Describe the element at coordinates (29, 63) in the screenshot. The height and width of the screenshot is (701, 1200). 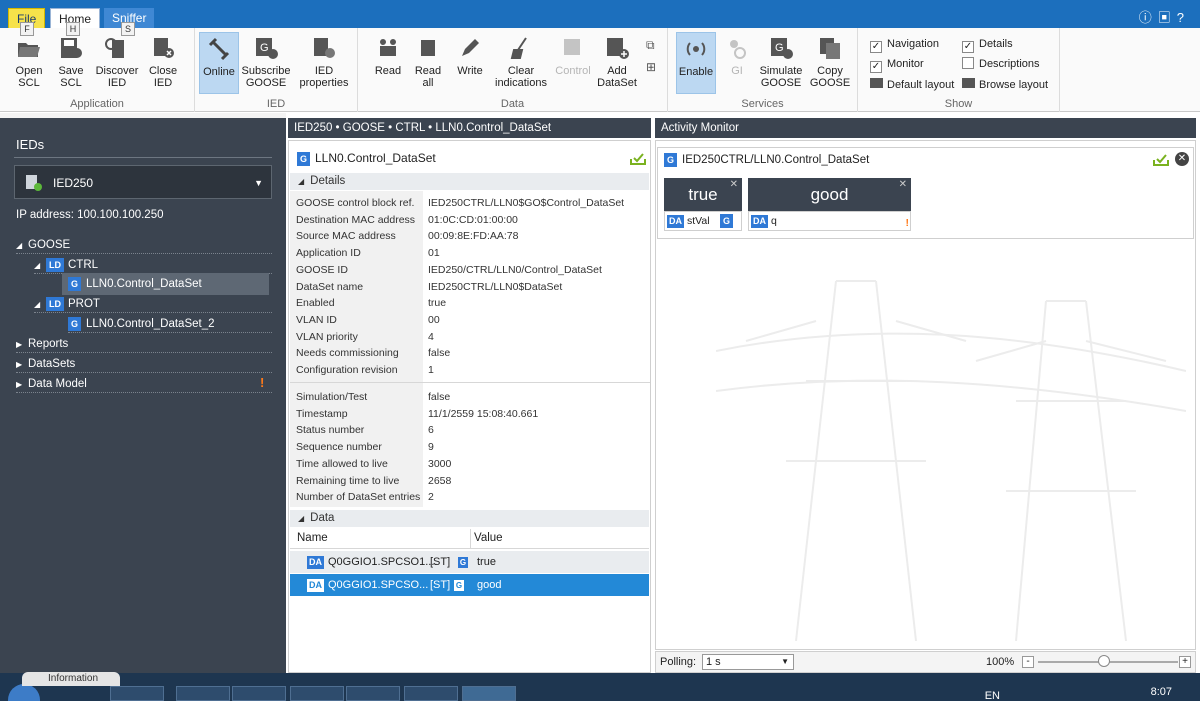
I see `open-scl-button: Open SCL` at that location.